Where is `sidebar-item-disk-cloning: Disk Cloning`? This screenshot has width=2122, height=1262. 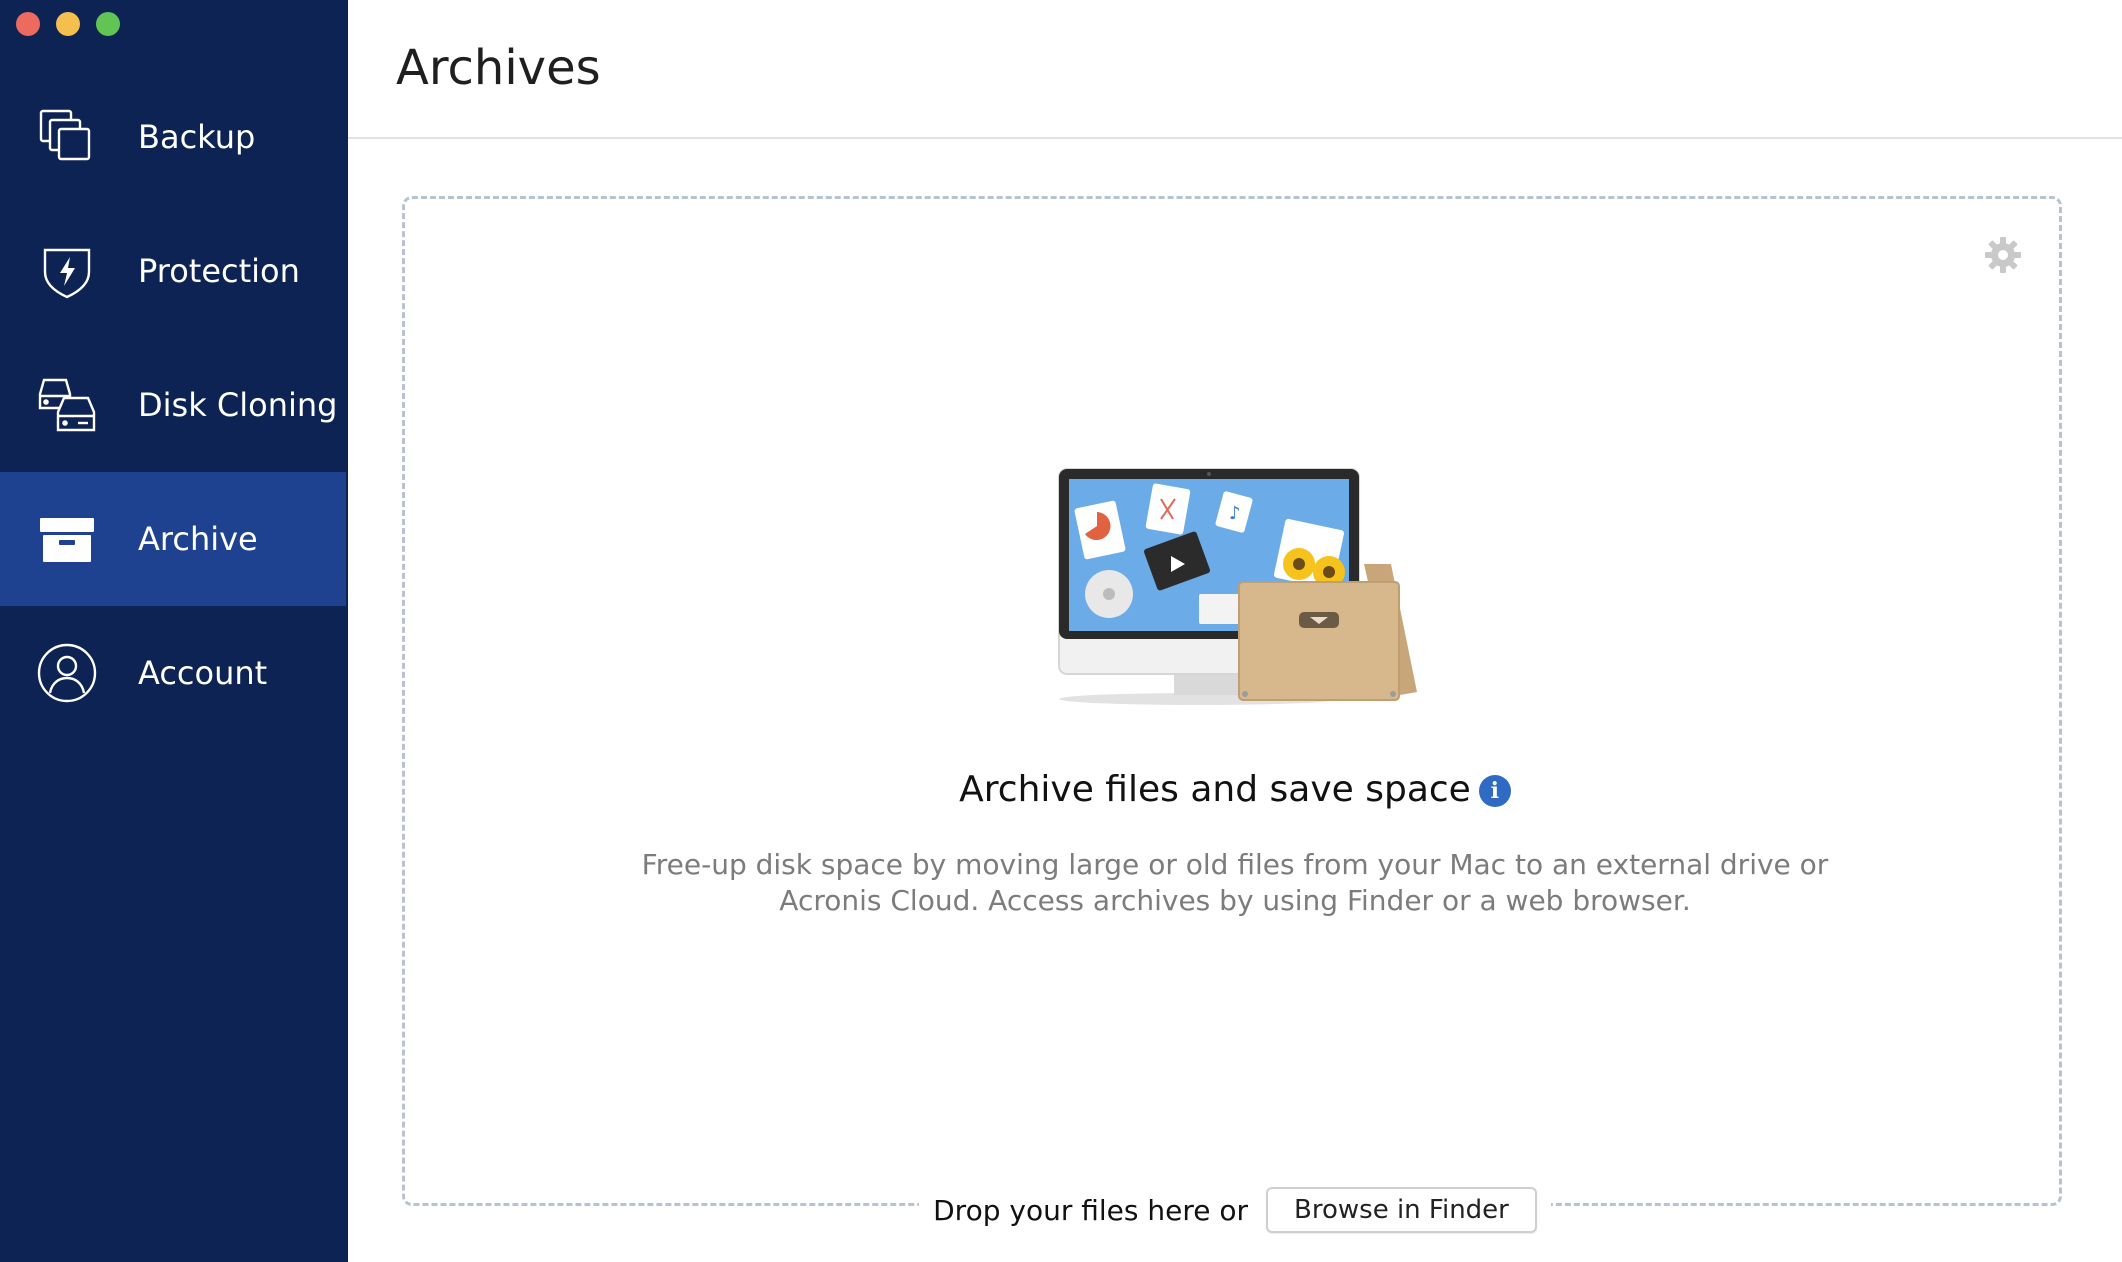
sidebar-item-disk-cloning: Disk Cloning is located at coordinates (173, 405).